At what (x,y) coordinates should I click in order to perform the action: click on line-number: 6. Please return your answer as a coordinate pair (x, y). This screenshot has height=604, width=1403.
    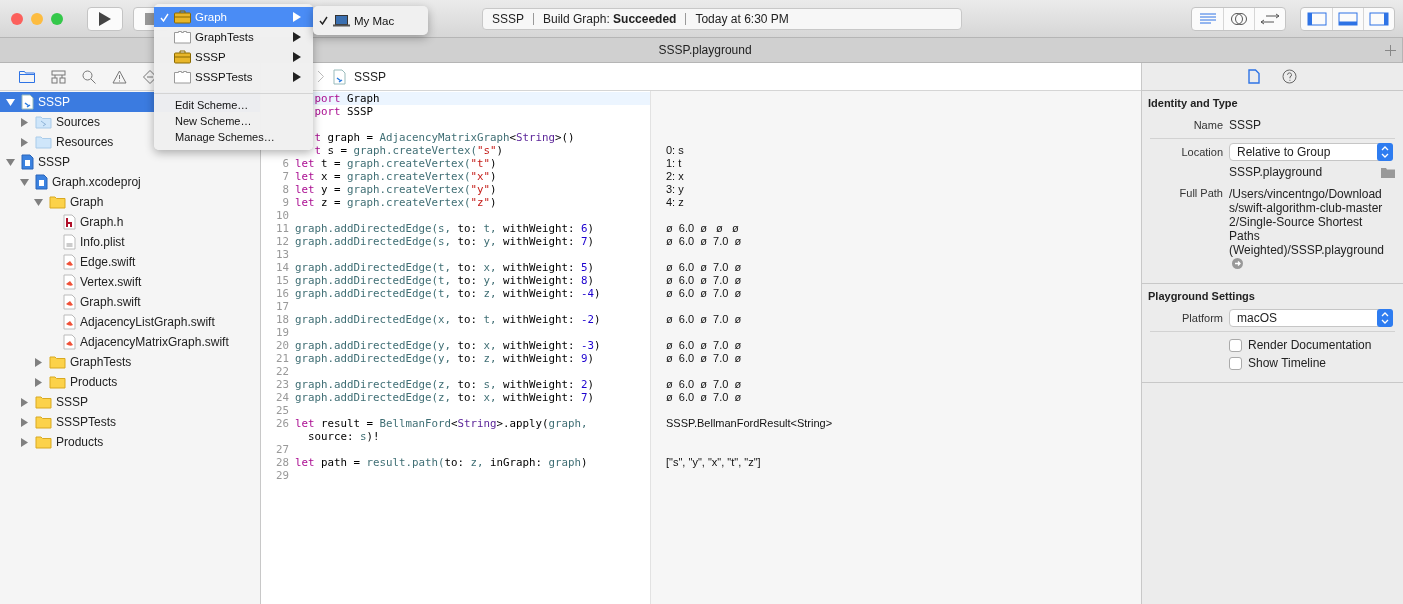
    Looking at the image, I should click on (285, 163).